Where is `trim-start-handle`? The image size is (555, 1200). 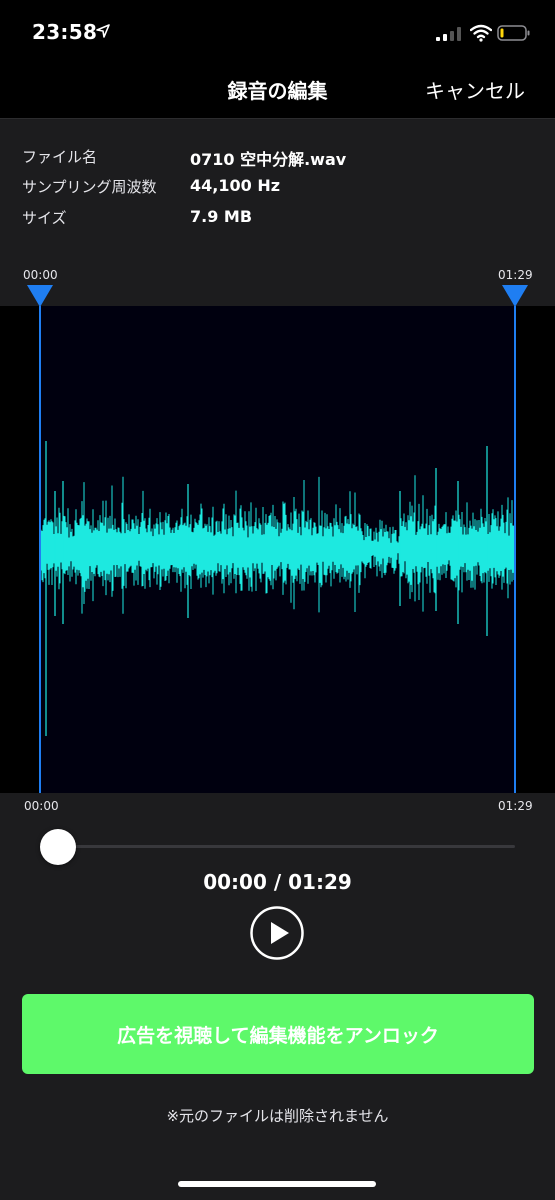
trim-start-handle is located at coordinates (40, 296).